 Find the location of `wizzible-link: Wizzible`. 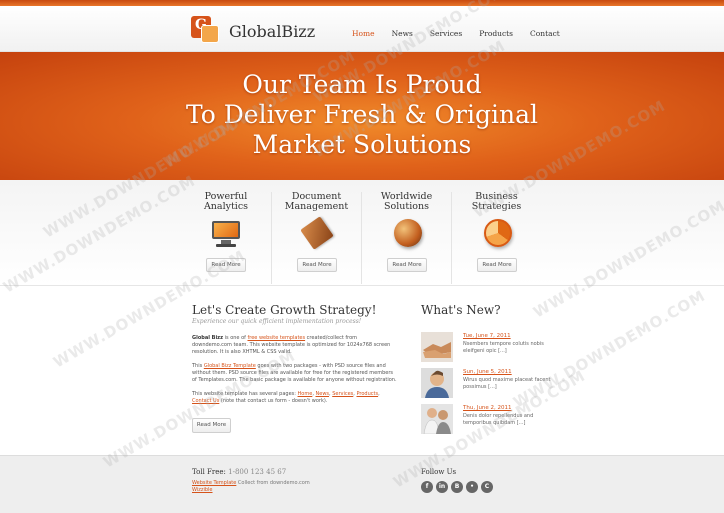

wizzible-link: Wizzible is located at coordinates (202, 490).